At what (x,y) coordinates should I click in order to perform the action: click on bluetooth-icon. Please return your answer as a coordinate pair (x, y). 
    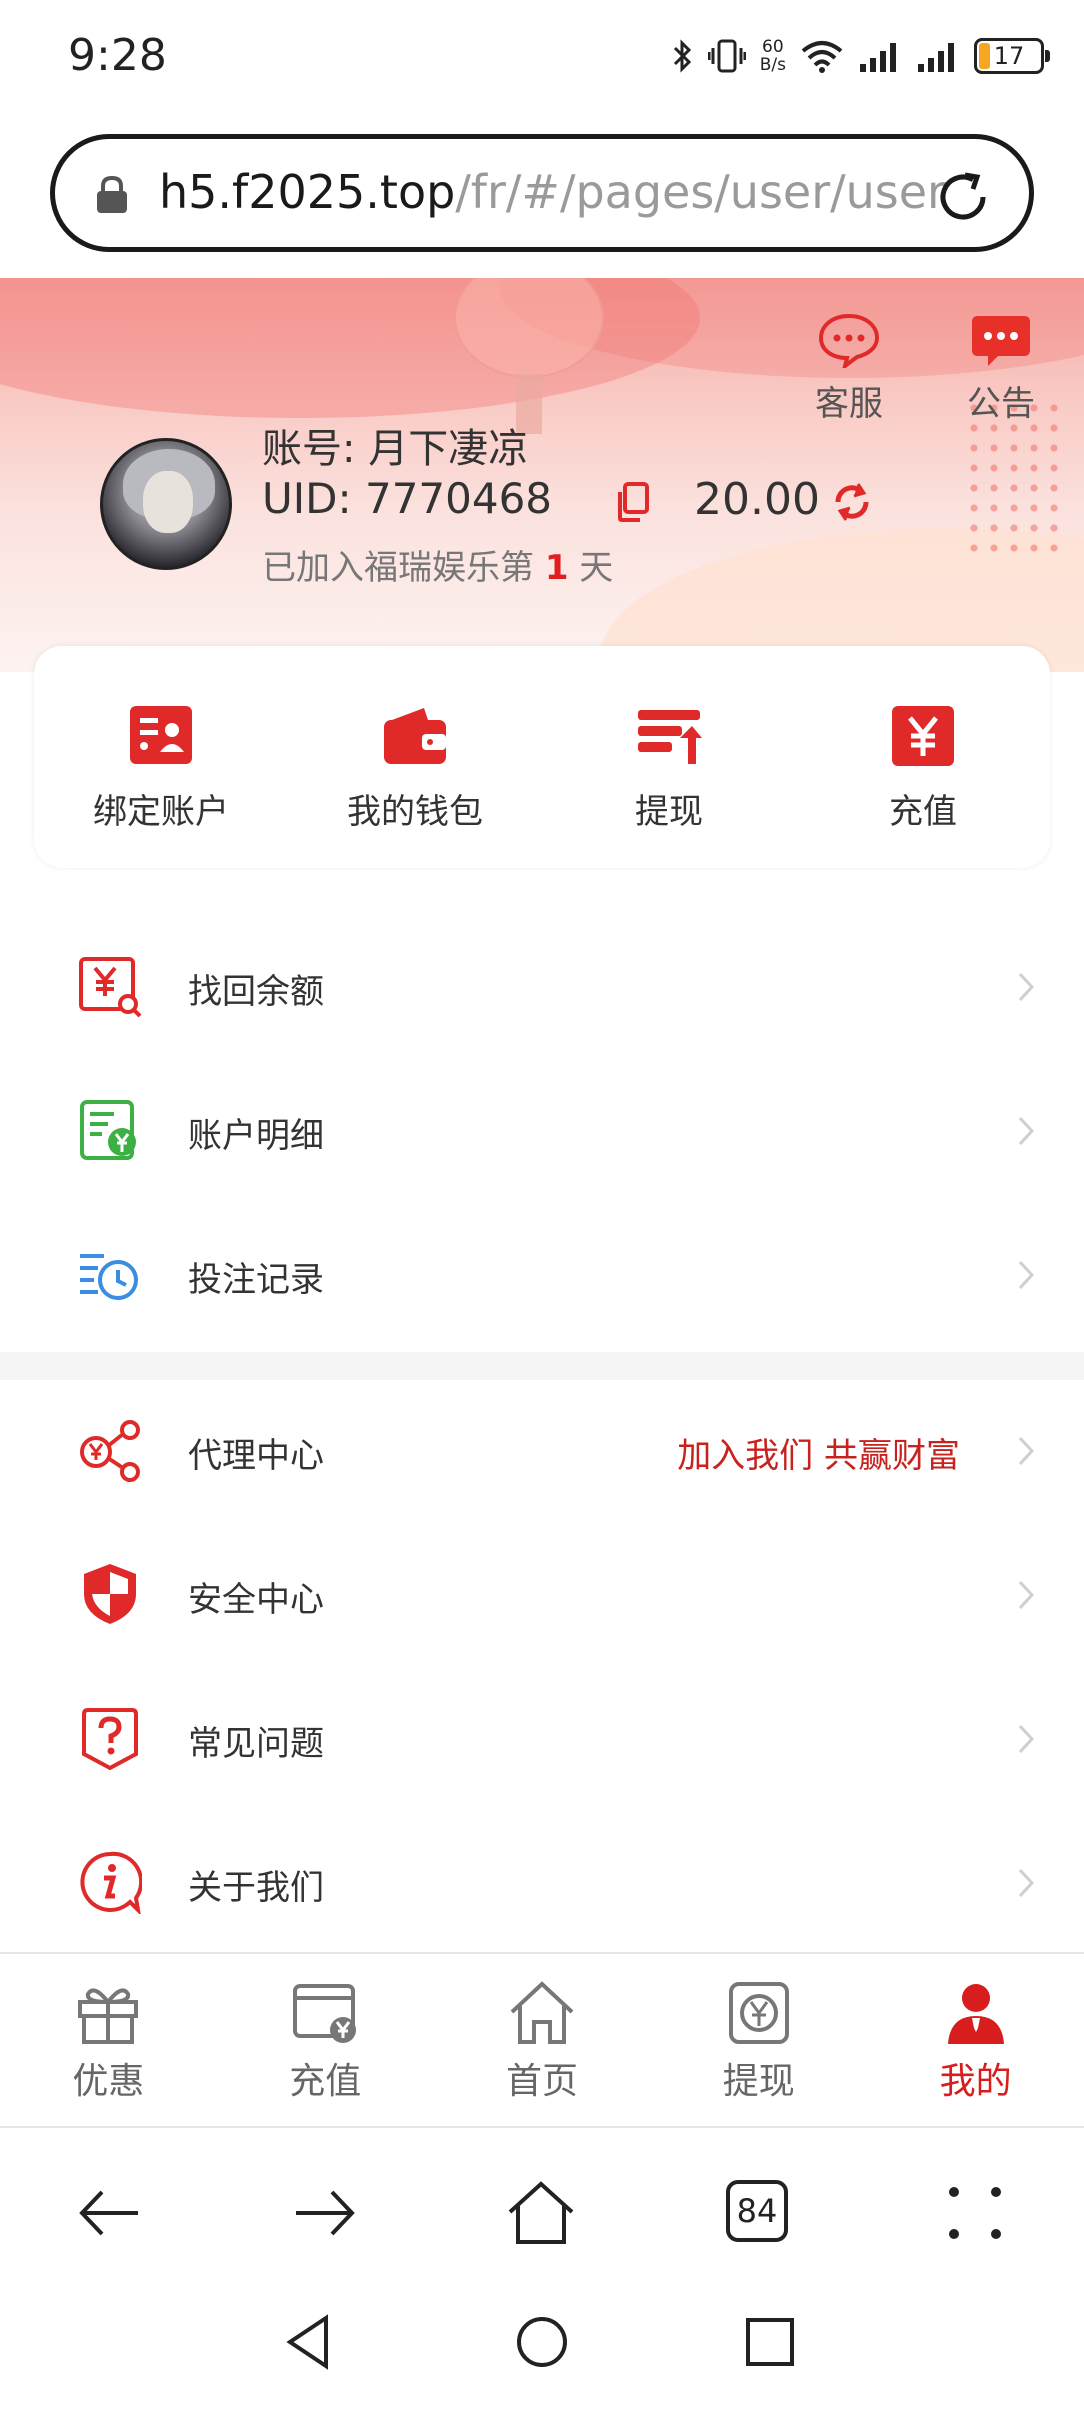
    Looking at the image, I should click on (683, 56).